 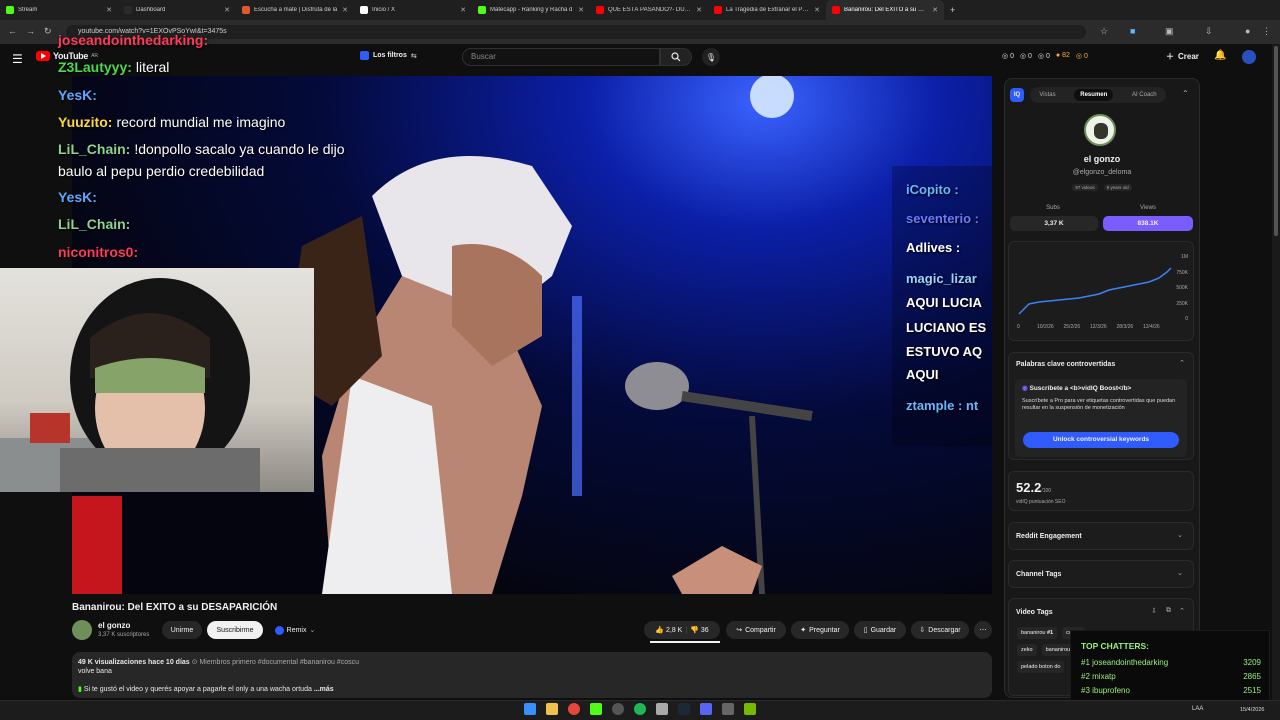 I want to click on views-toggle: 838.1K, so click(x=1148, y=223).